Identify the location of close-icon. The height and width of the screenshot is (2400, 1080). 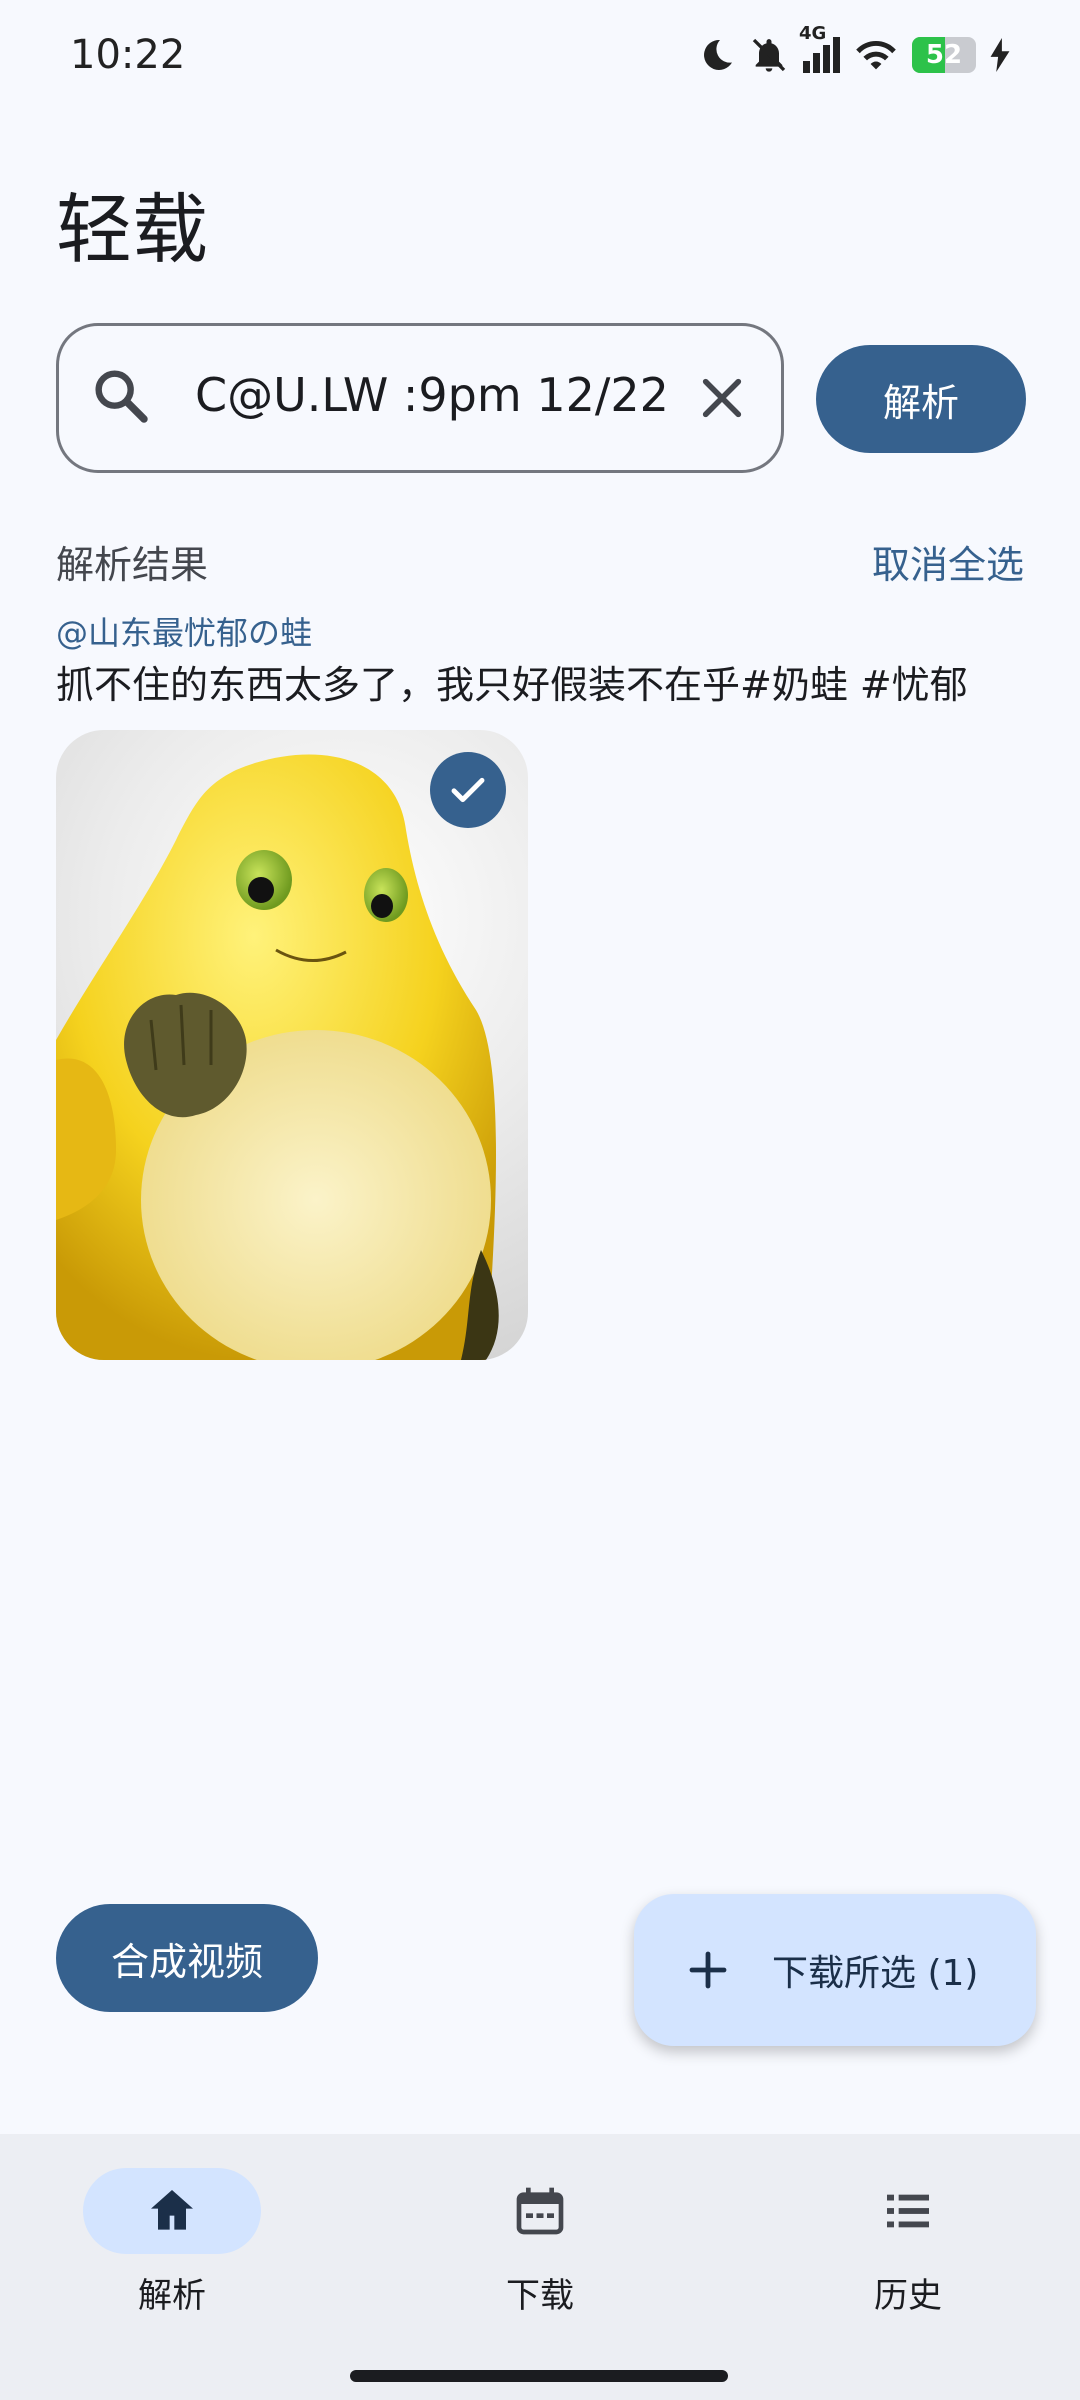
(722, 398).